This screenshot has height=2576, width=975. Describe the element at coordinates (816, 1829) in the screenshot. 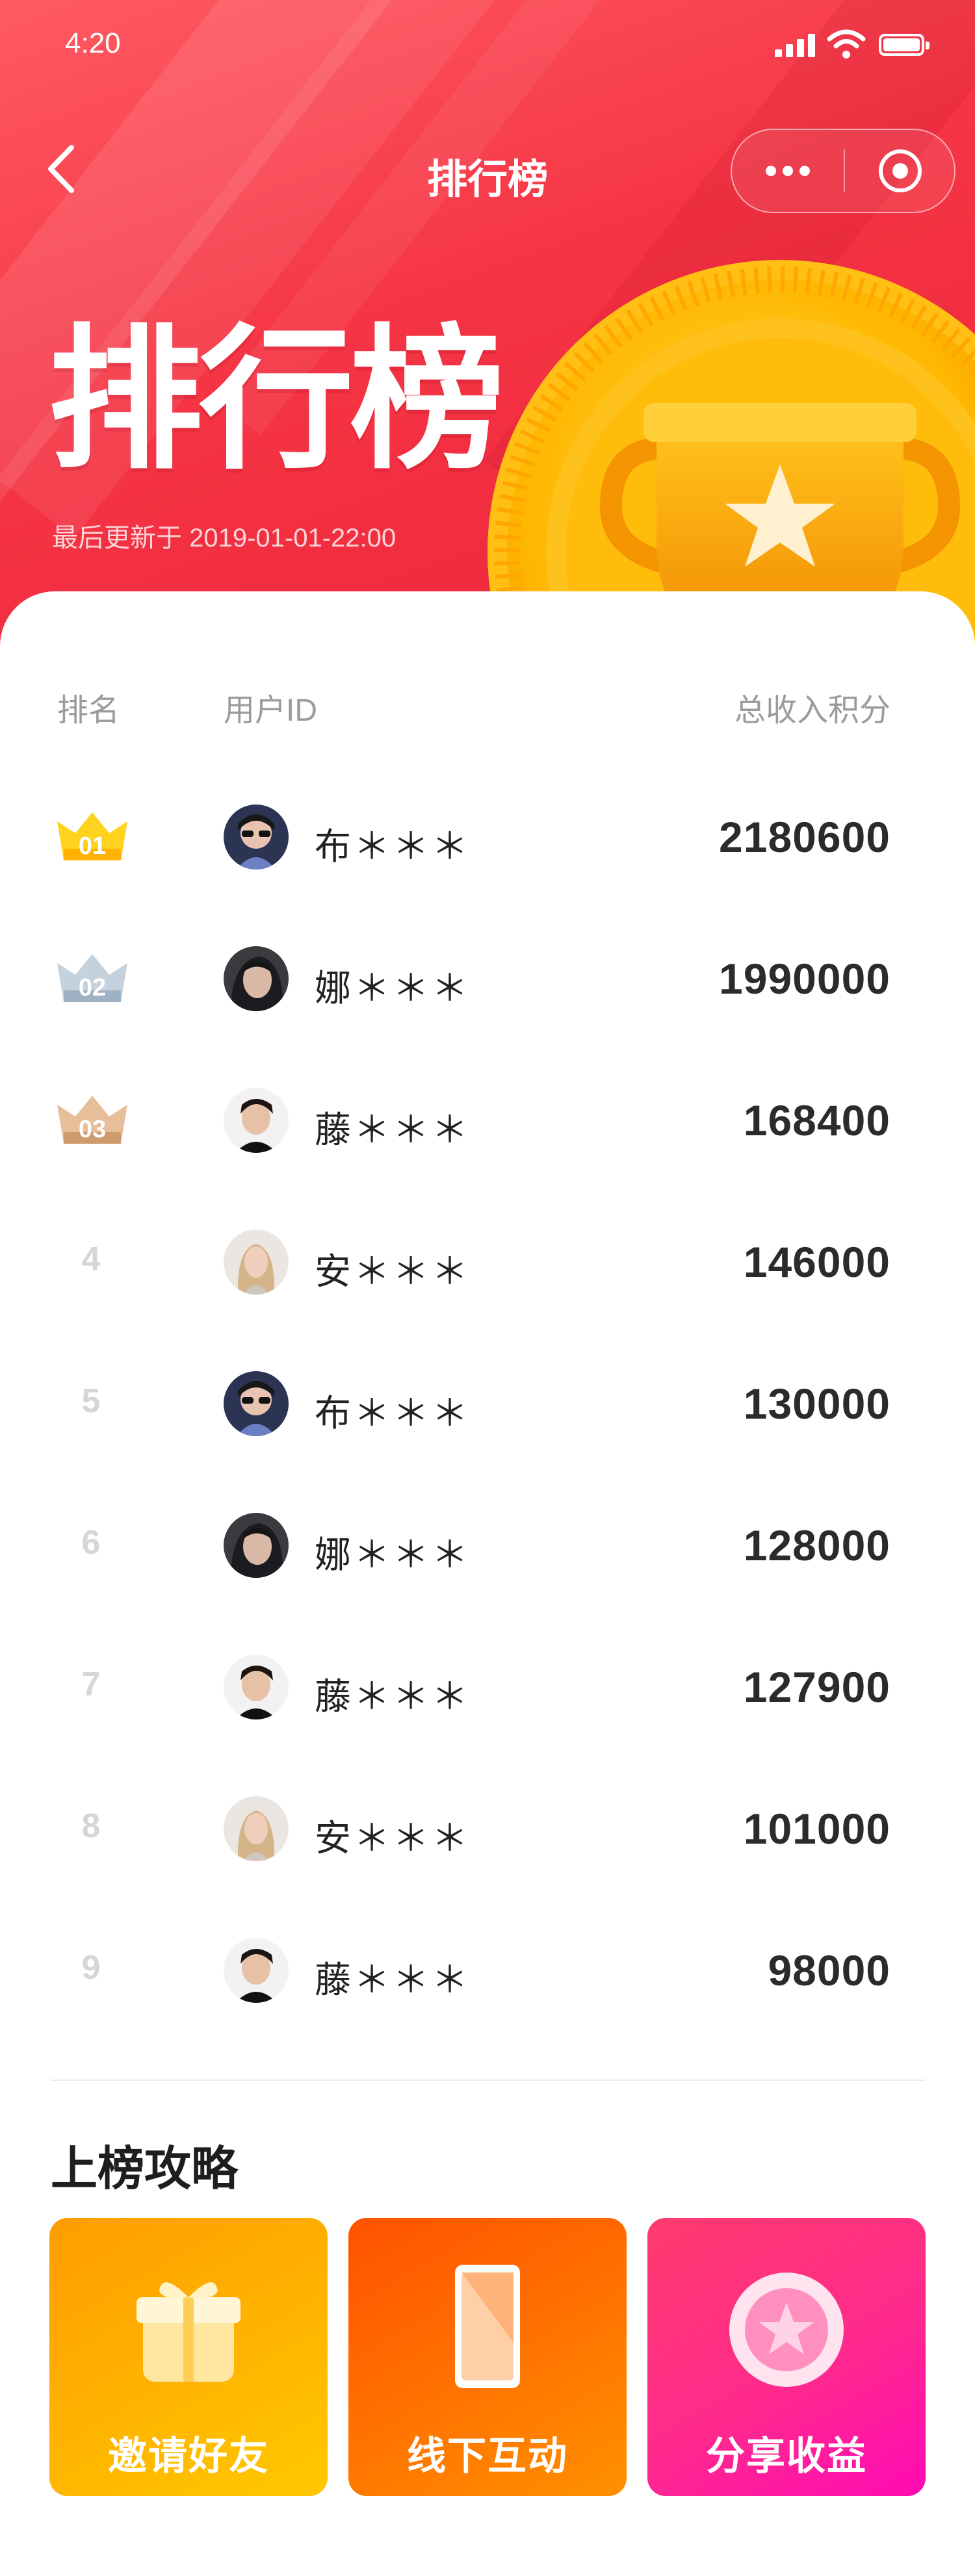

I see `score-value: 101000` at that location.